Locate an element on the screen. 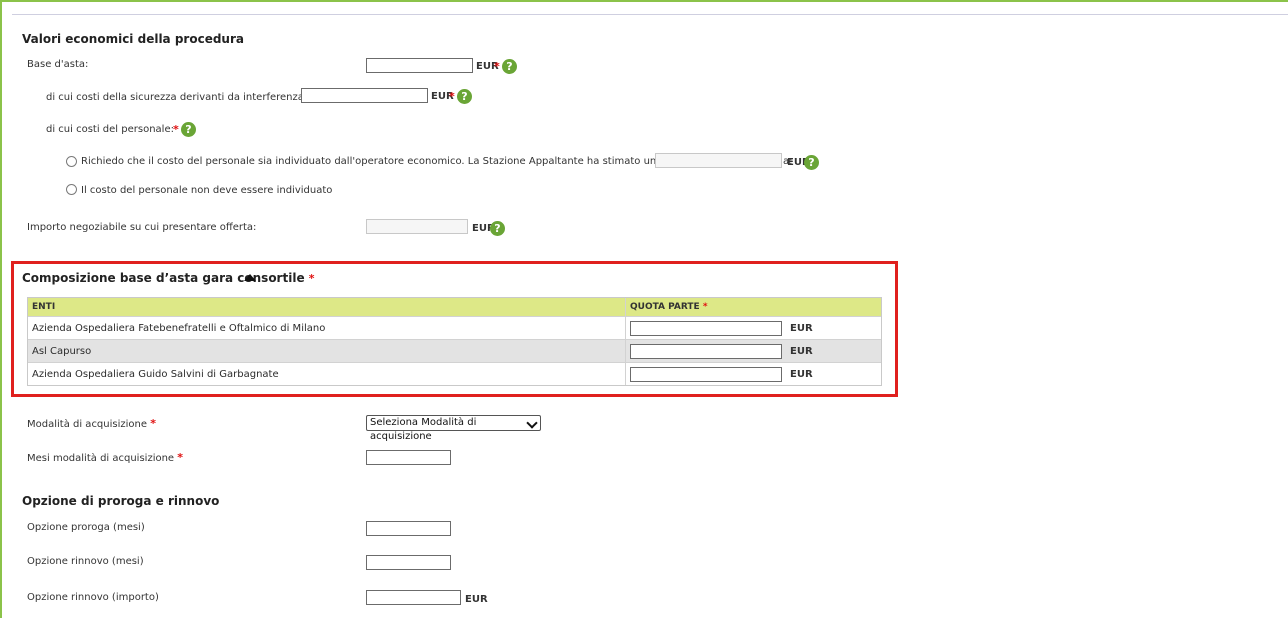 This screenshot has width=1288, height=618. mesi-acquisizione-input is located at coordinates (408, 457).